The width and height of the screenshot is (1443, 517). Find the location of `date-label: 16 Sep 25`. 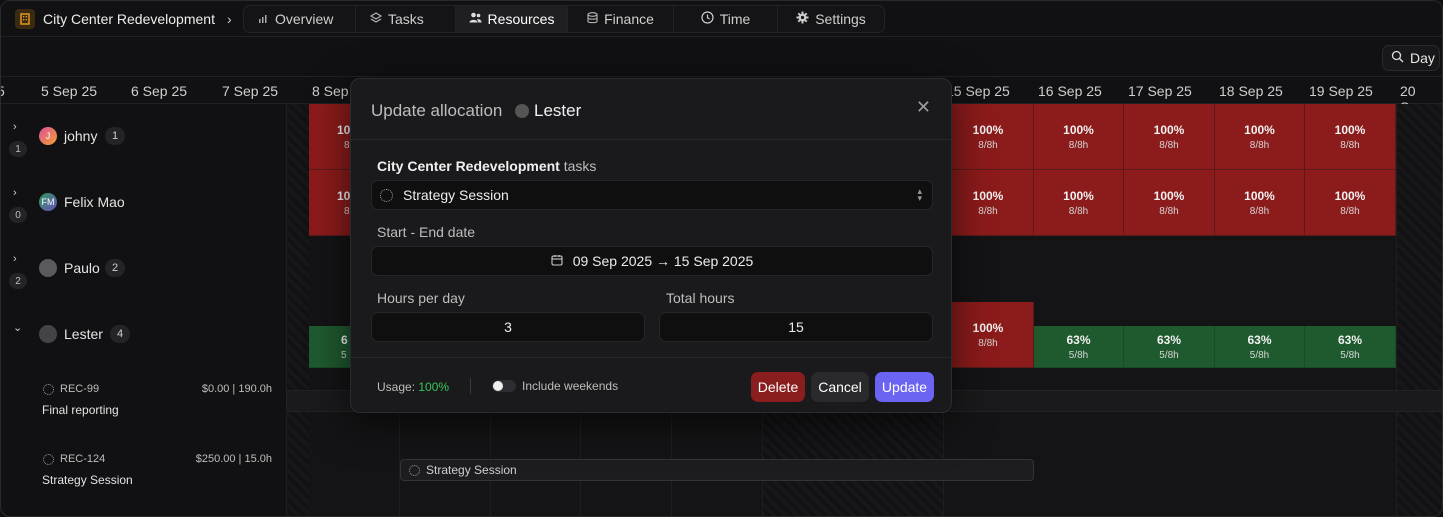

date-label: 16 Sep 25 is located at coordinates (1070, 91).